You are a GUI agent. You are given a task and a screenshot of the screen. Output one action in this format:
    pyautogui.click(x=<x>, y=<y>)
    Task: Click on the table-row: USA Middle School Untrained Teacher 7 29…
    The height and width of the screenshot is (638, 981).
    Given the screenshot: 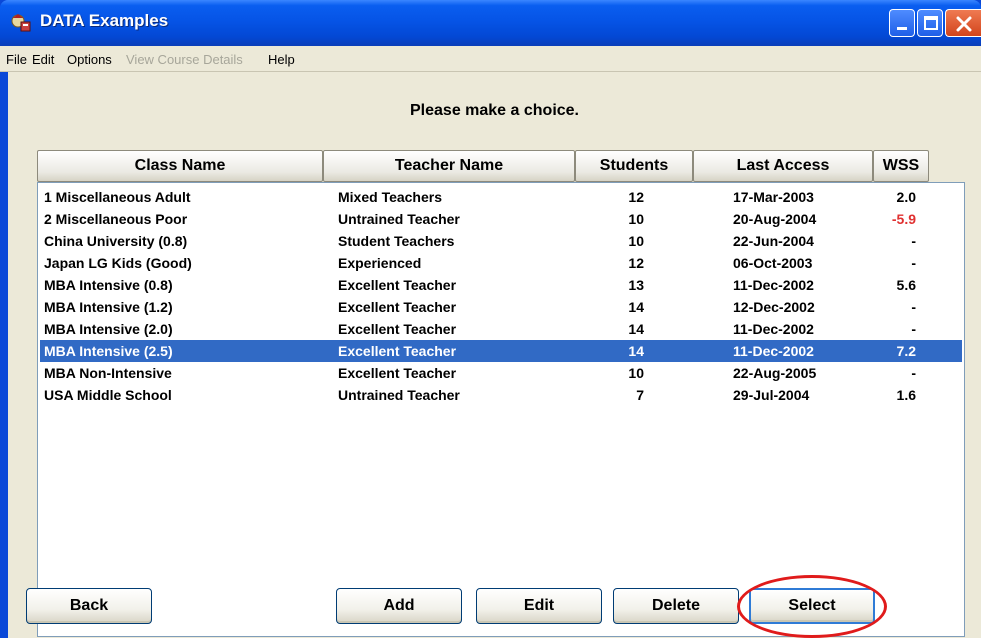 What is the action you would take?
    pyautogui.click(x=501, y=395)
    